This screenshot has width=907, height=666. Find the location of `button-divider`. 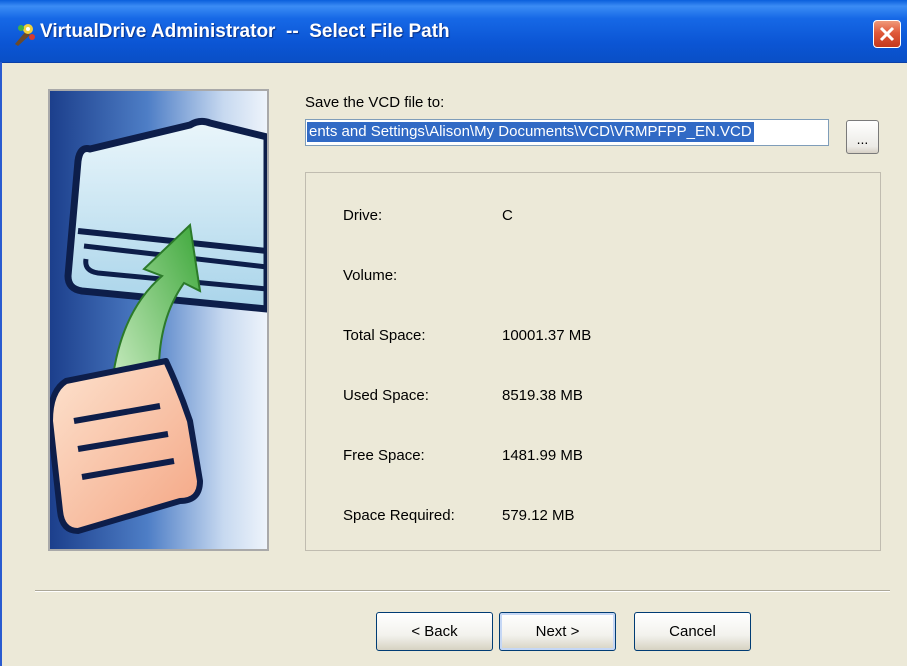

button-divider is located at coordinates (462, 591).